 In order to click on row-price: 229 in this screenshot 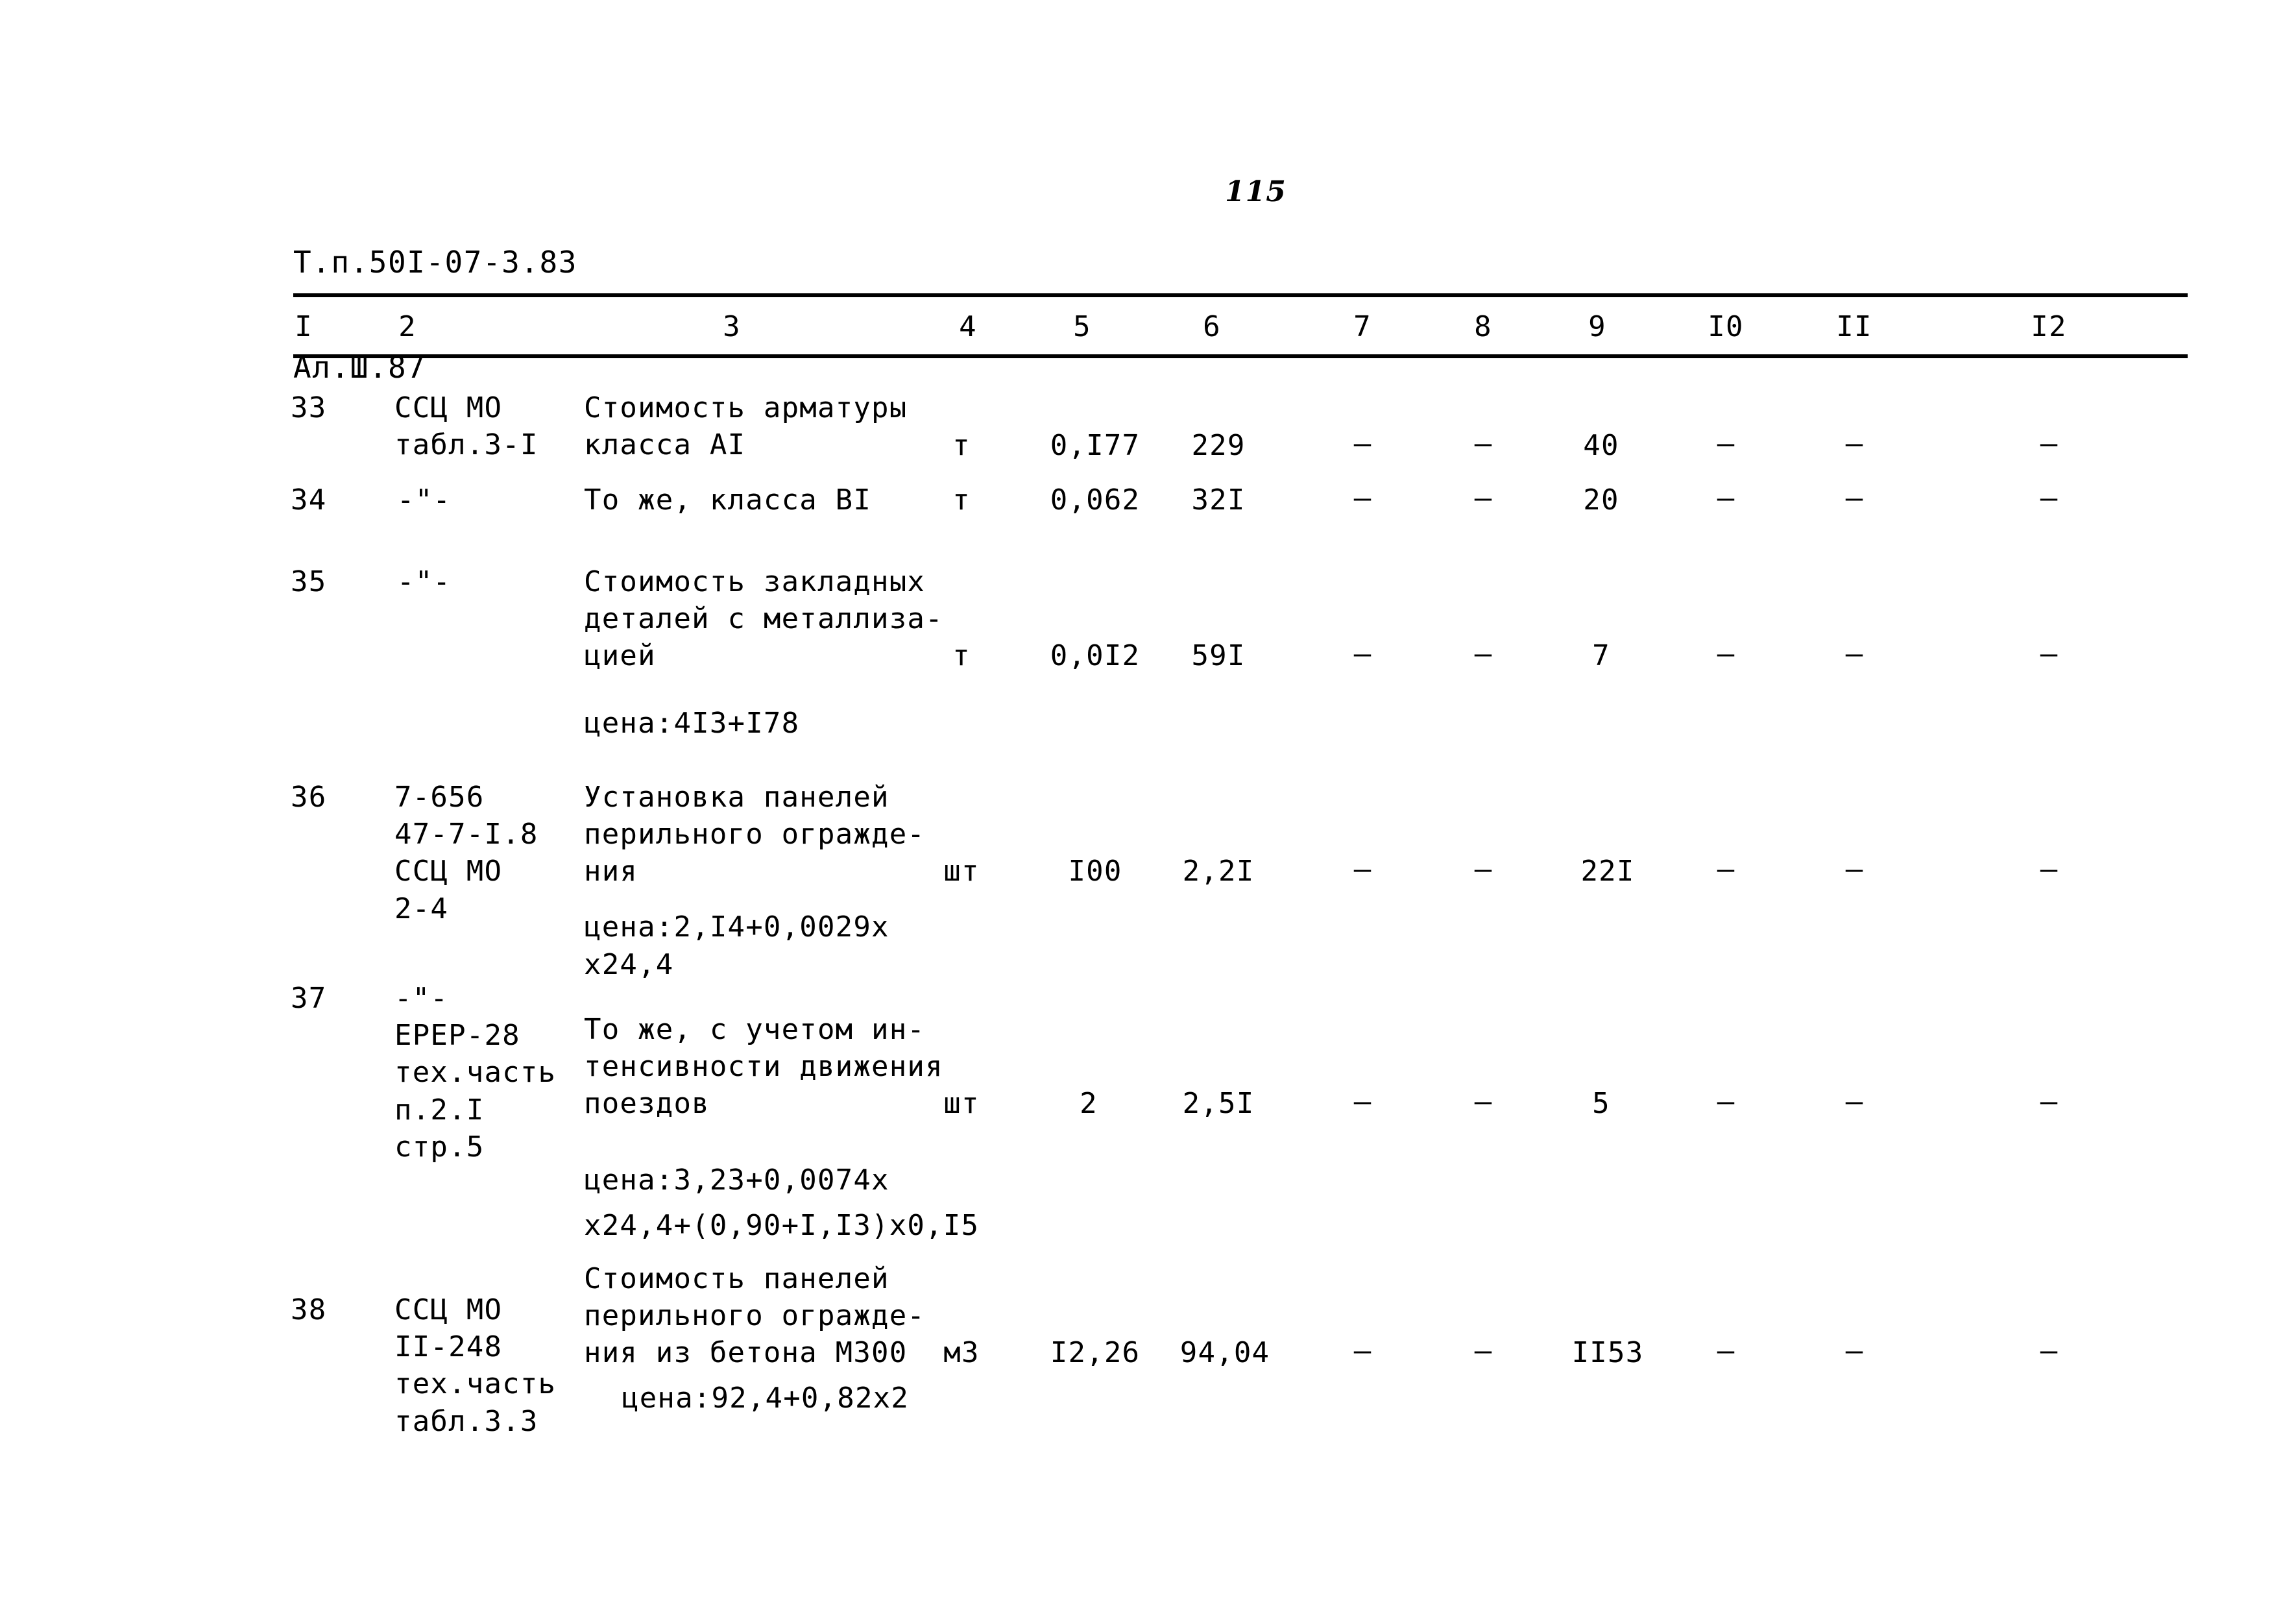, I will do `click(1218, 445)`.